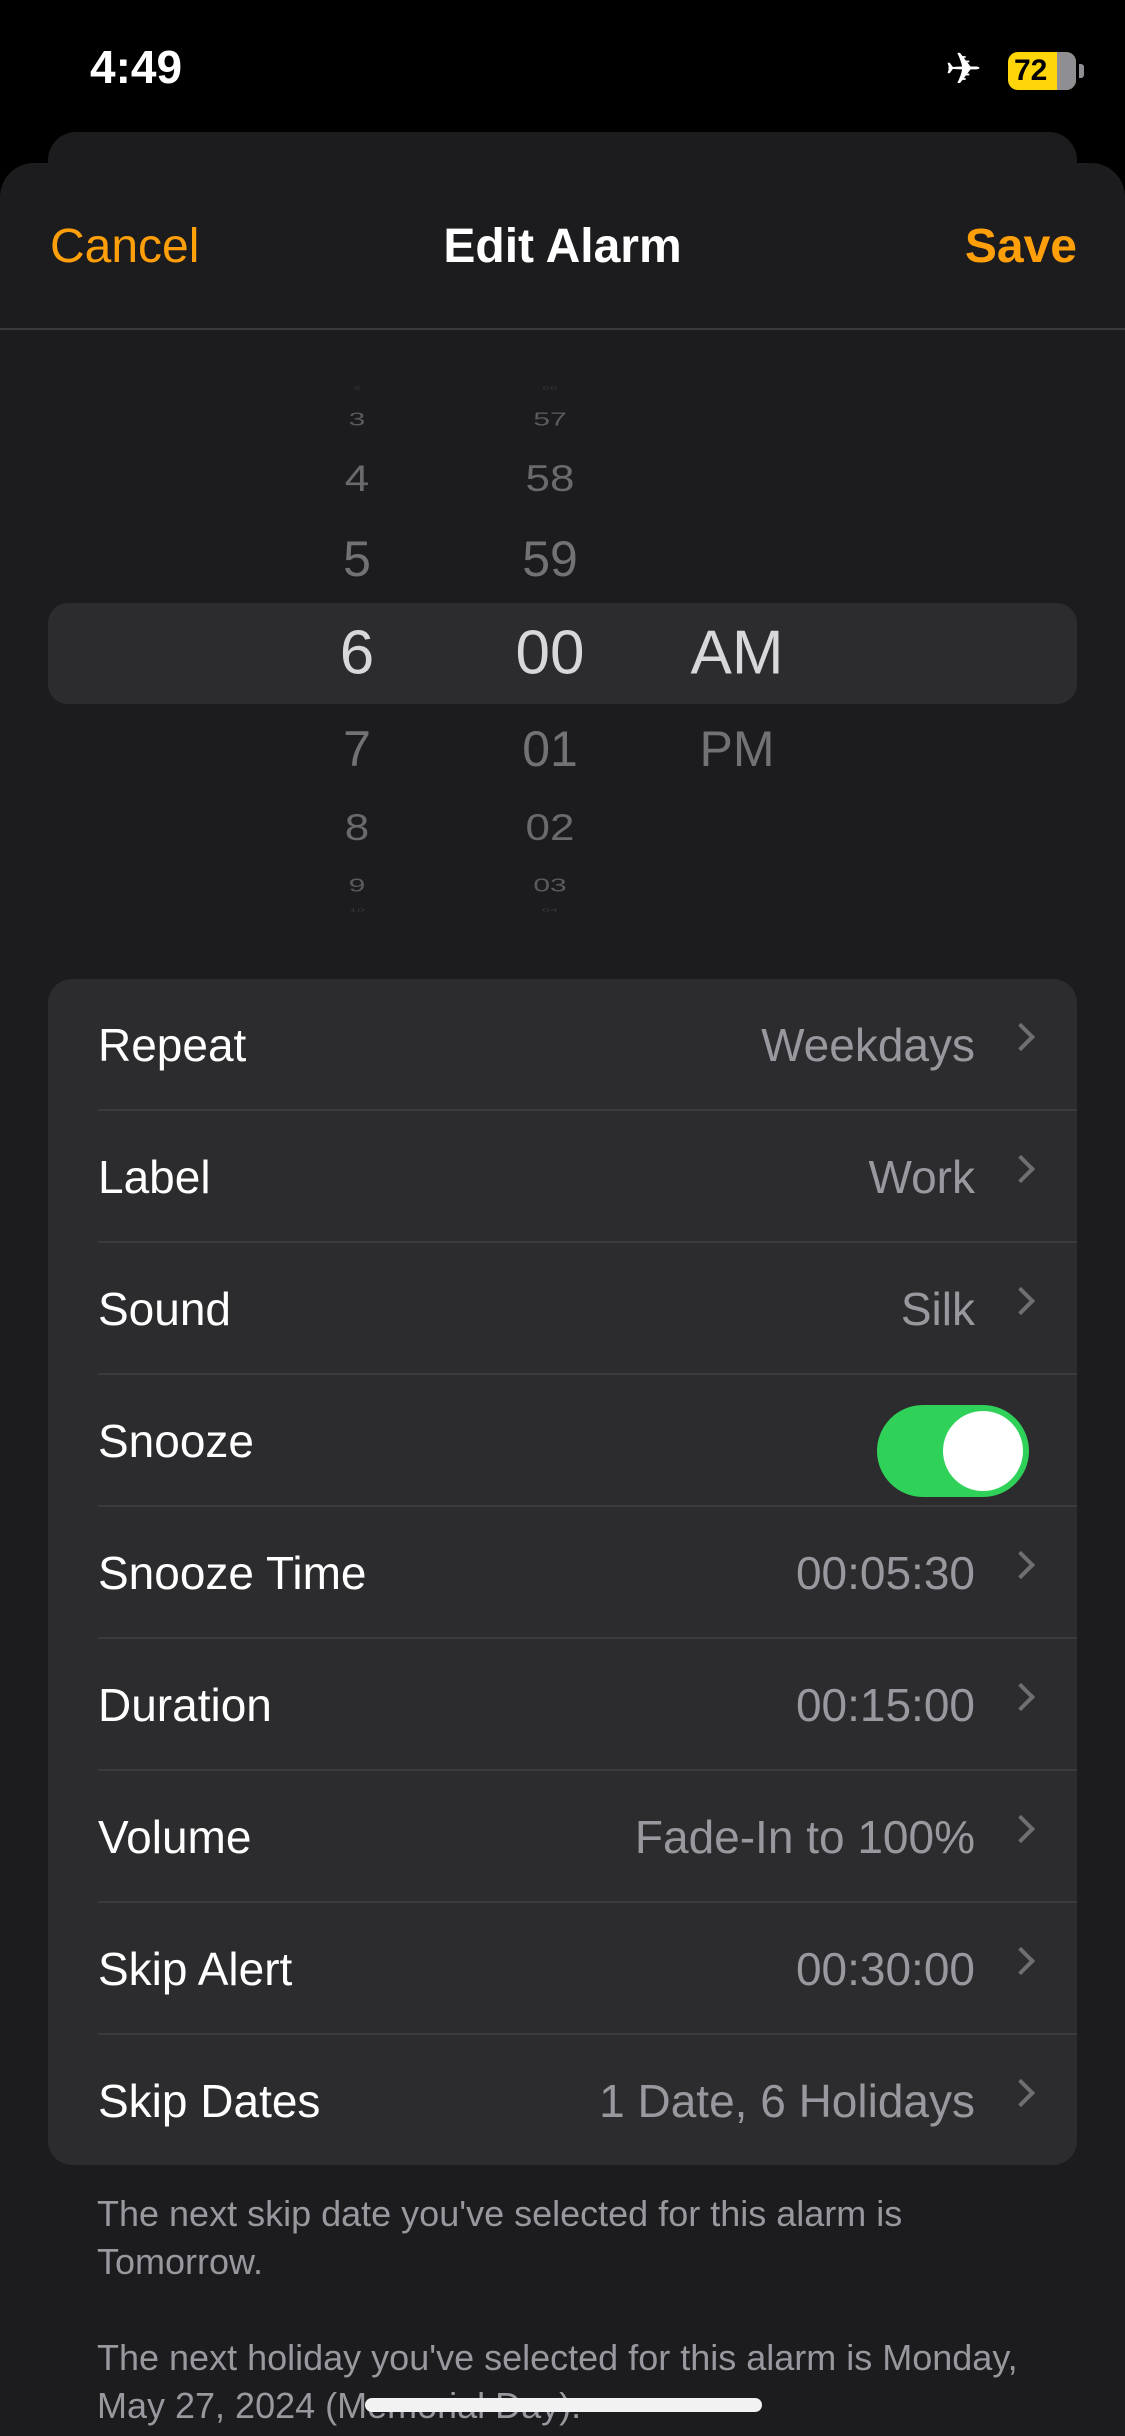  Describe the element at coordinates (562, 1045) in the screenshot. I see `setting-row-repeat: Repeat Weekdays` at that location.